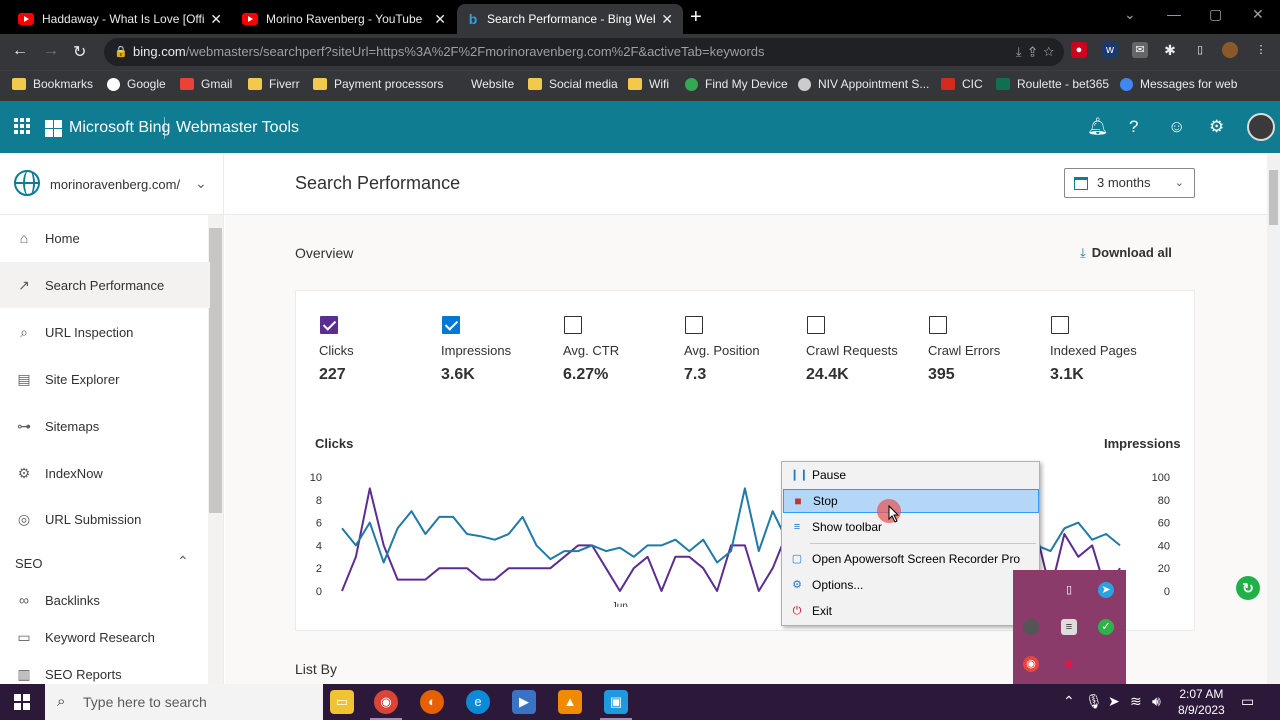  What do you see at coordinates (28, 563) in the screenshot?
I see `seo-section-header: SEO` at bounding box center [28, 563].